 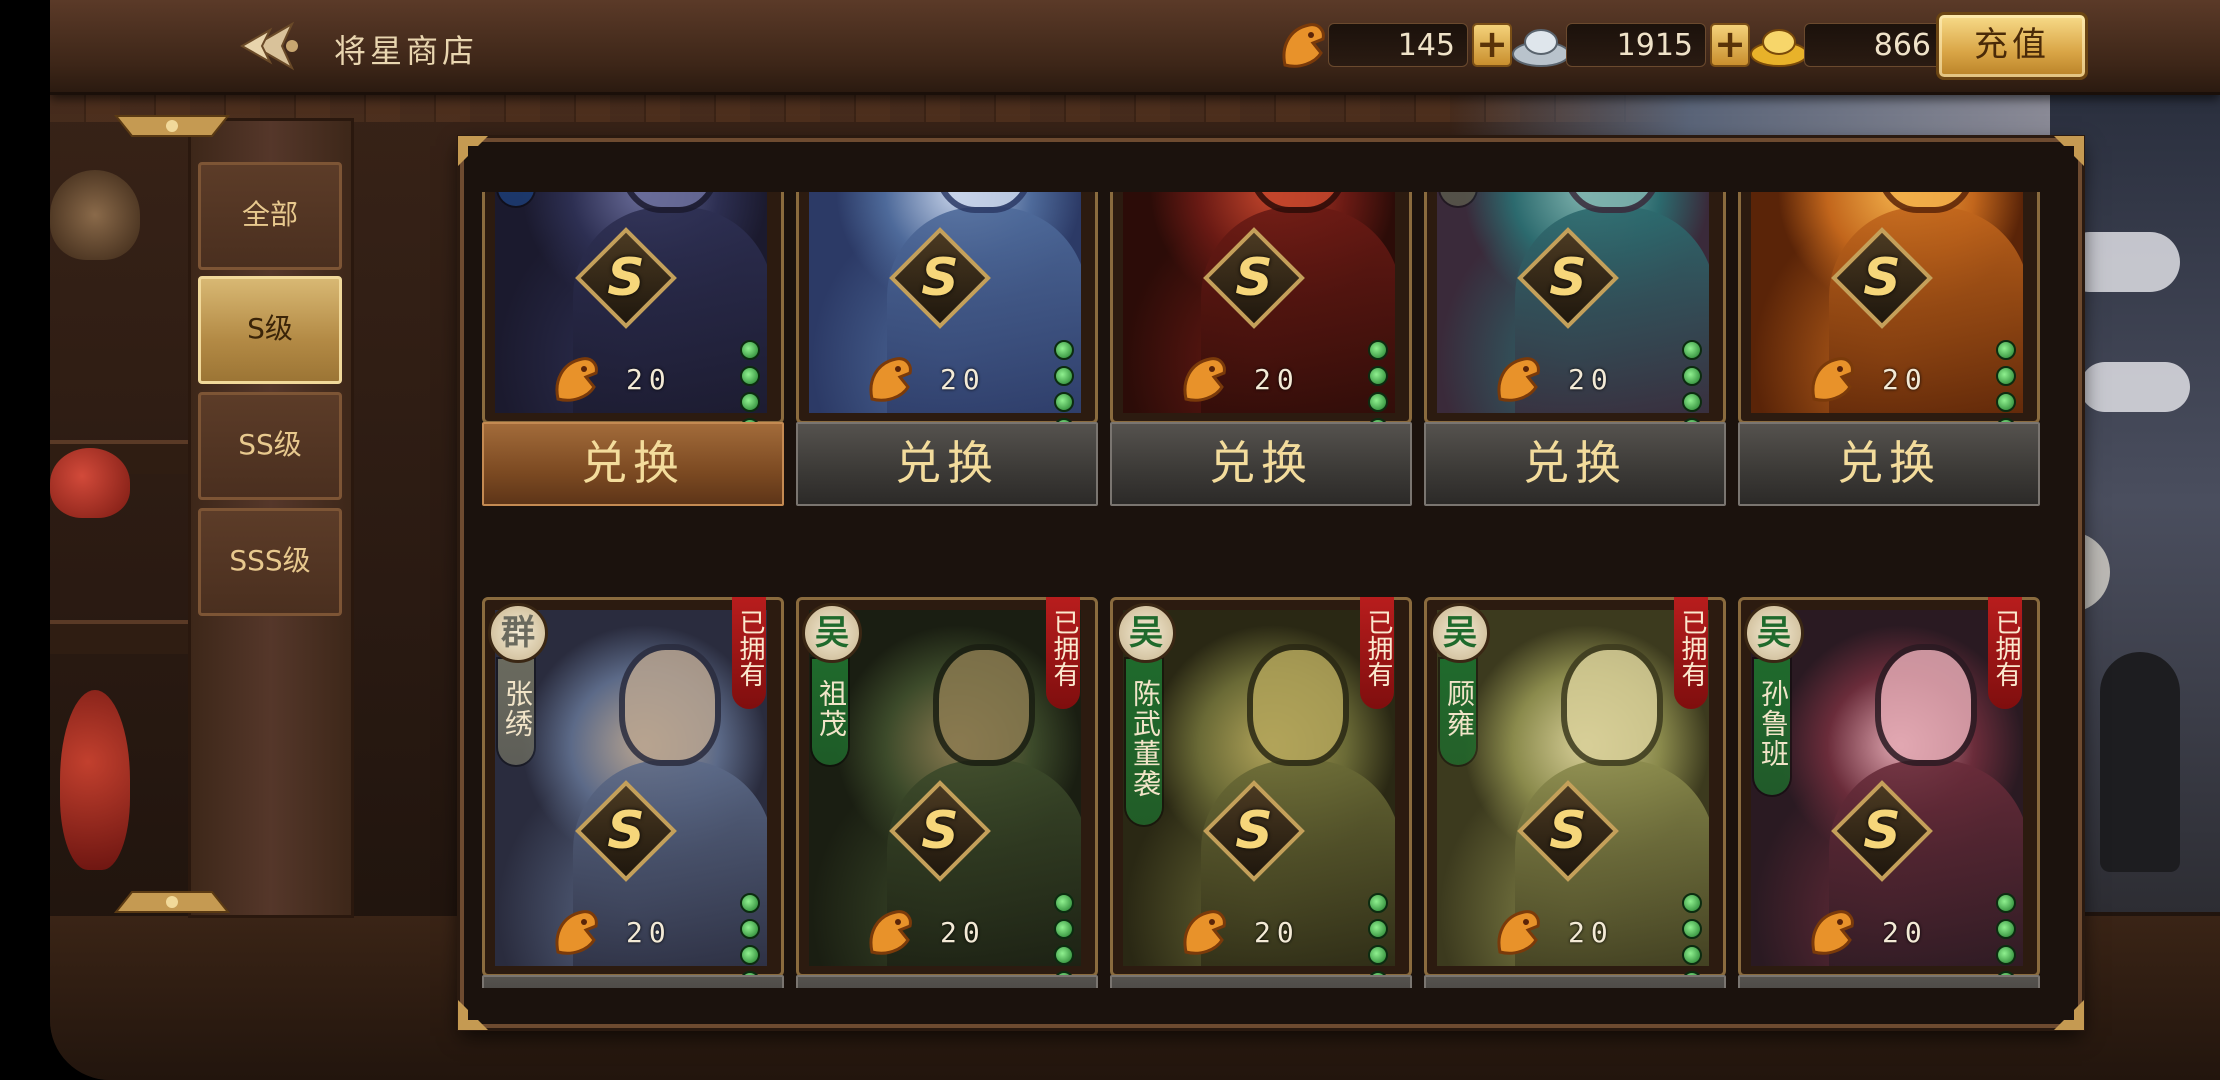 I want to click on hero-card: 陈武董袭 已拥有 吴 S 20 兑换, so click(x=1261, y=792).